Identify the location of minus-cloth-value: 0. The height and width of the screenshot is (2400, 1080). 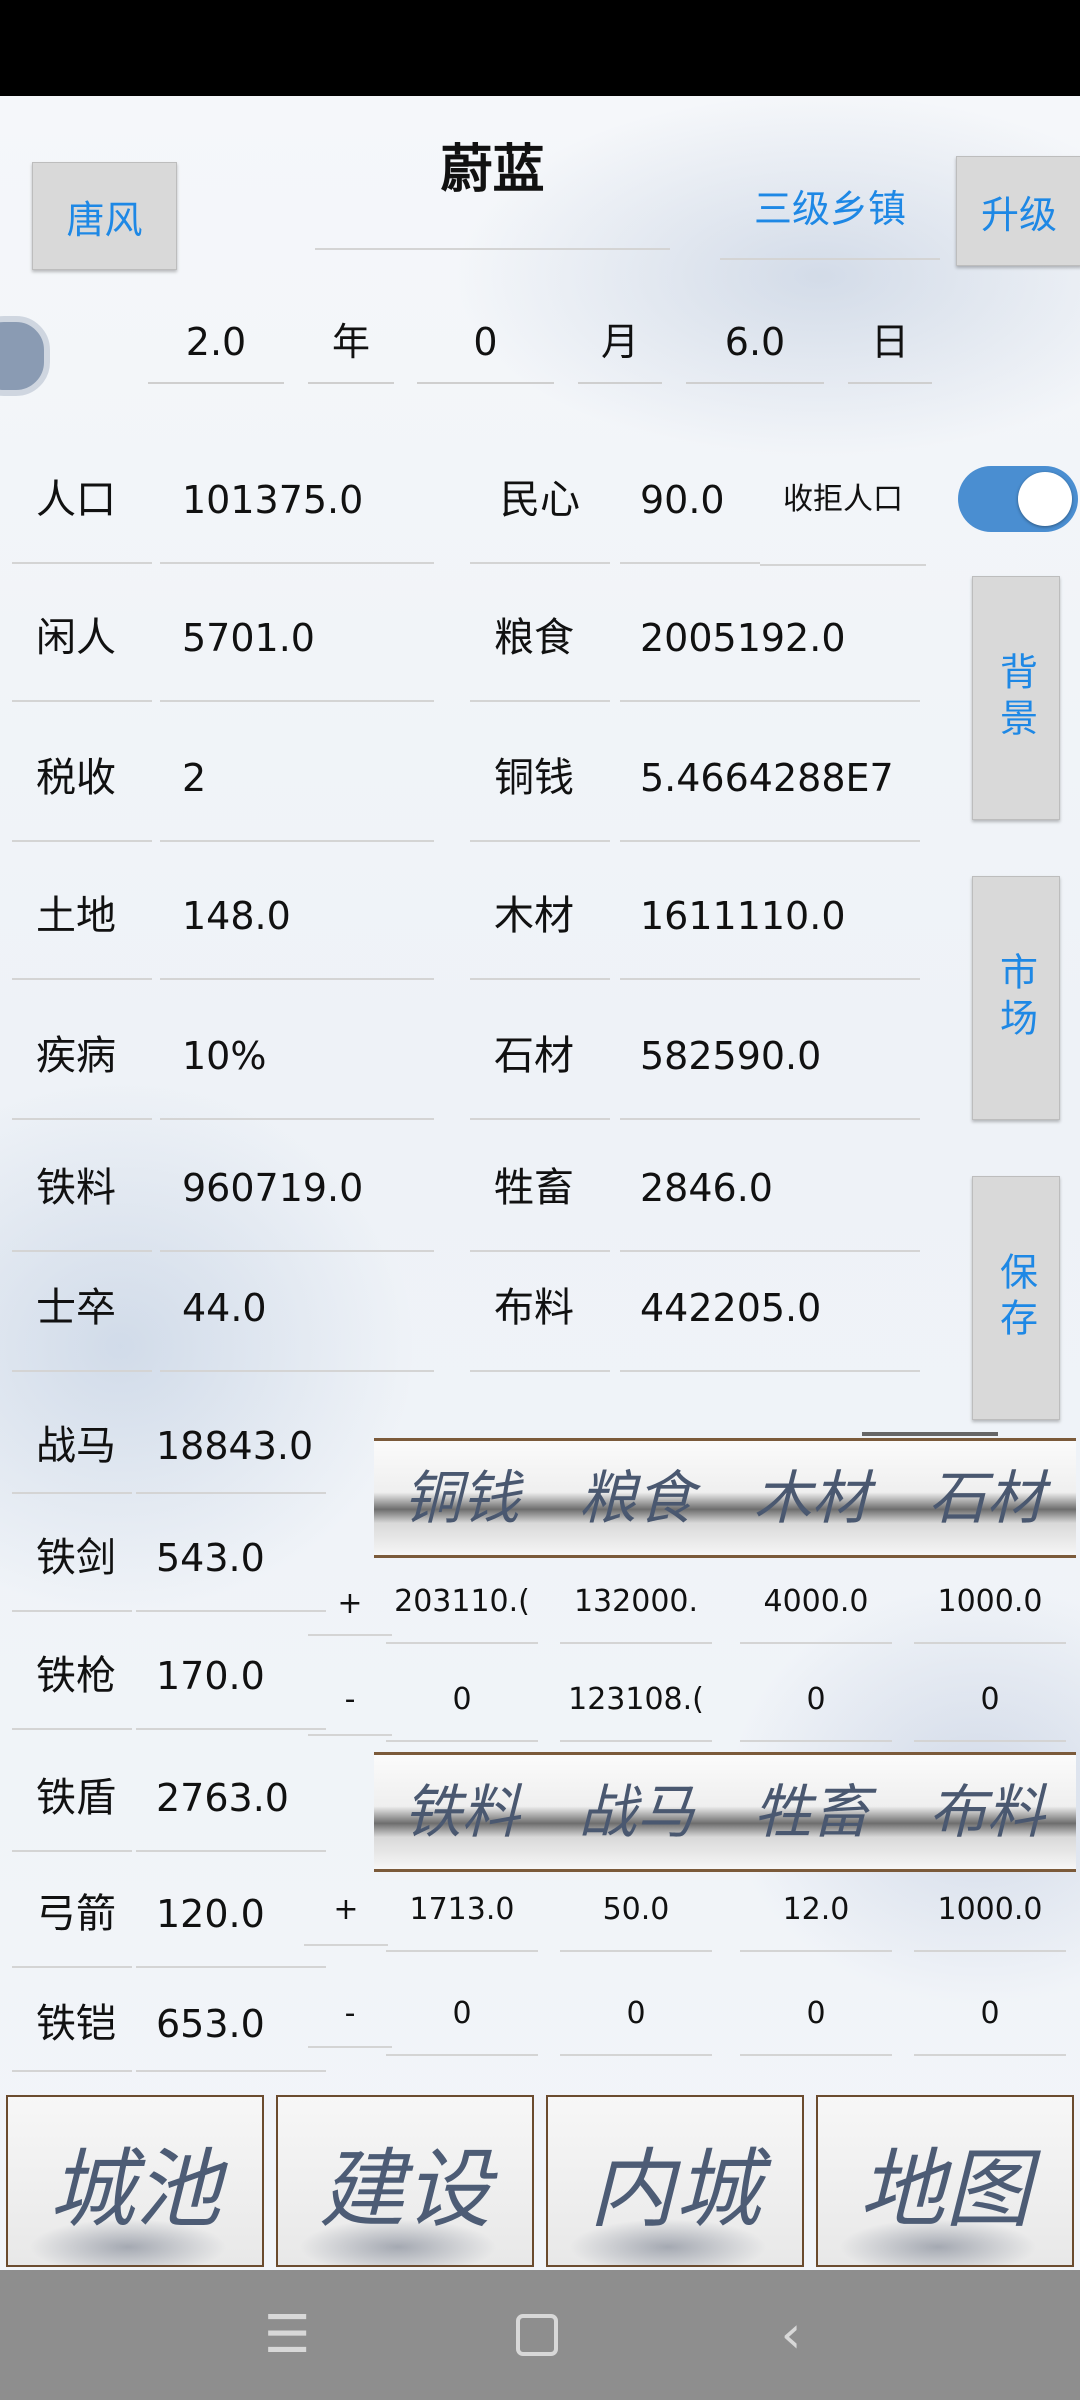
(990, 2021).